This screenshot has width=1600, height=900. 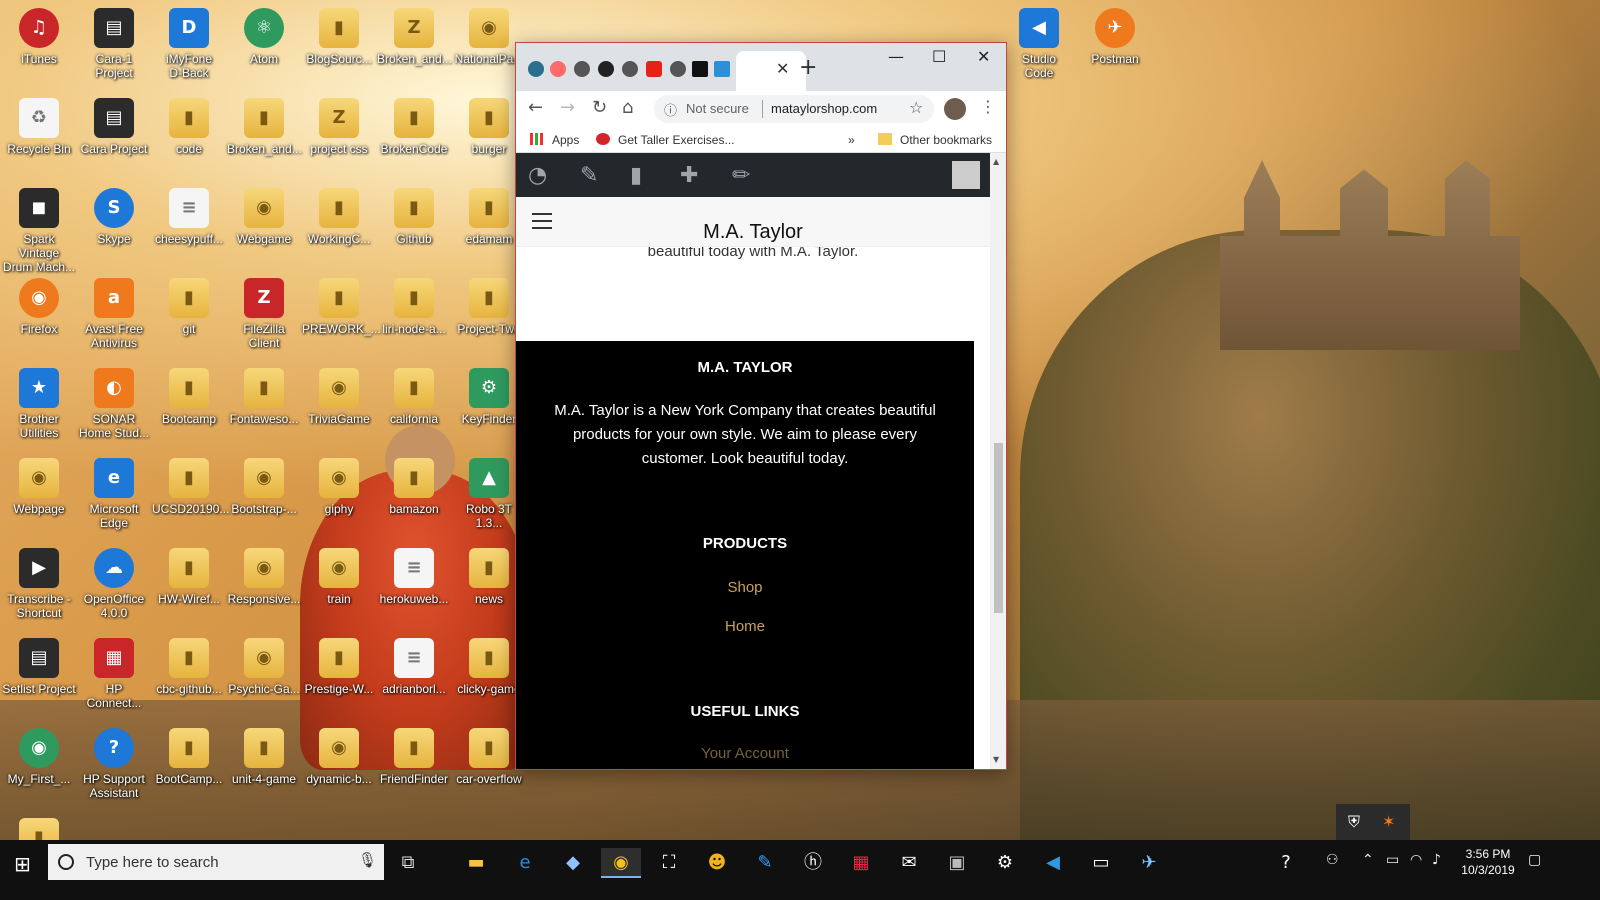 What do you see at coordinates (1436, 860) in the screenshot?
I see `volume-icon: ♪` at bounding box center [1436, 860].